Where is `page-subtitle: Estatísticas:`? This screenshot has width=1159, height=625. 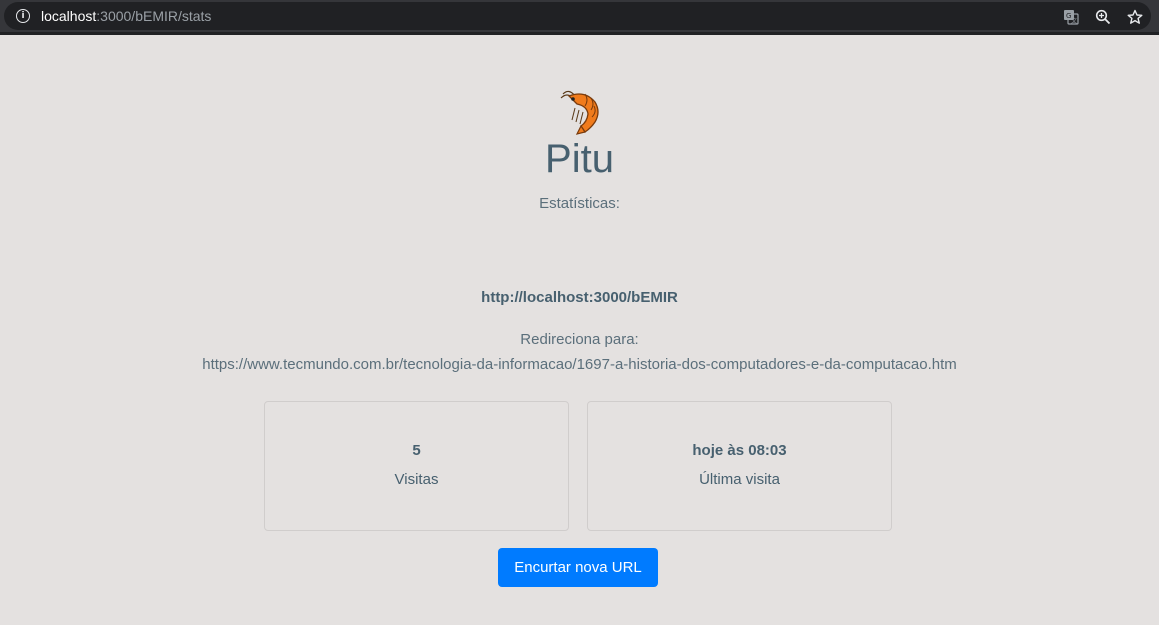
page-subtitle: Estatísticas: is located at coordinates (579, 203).